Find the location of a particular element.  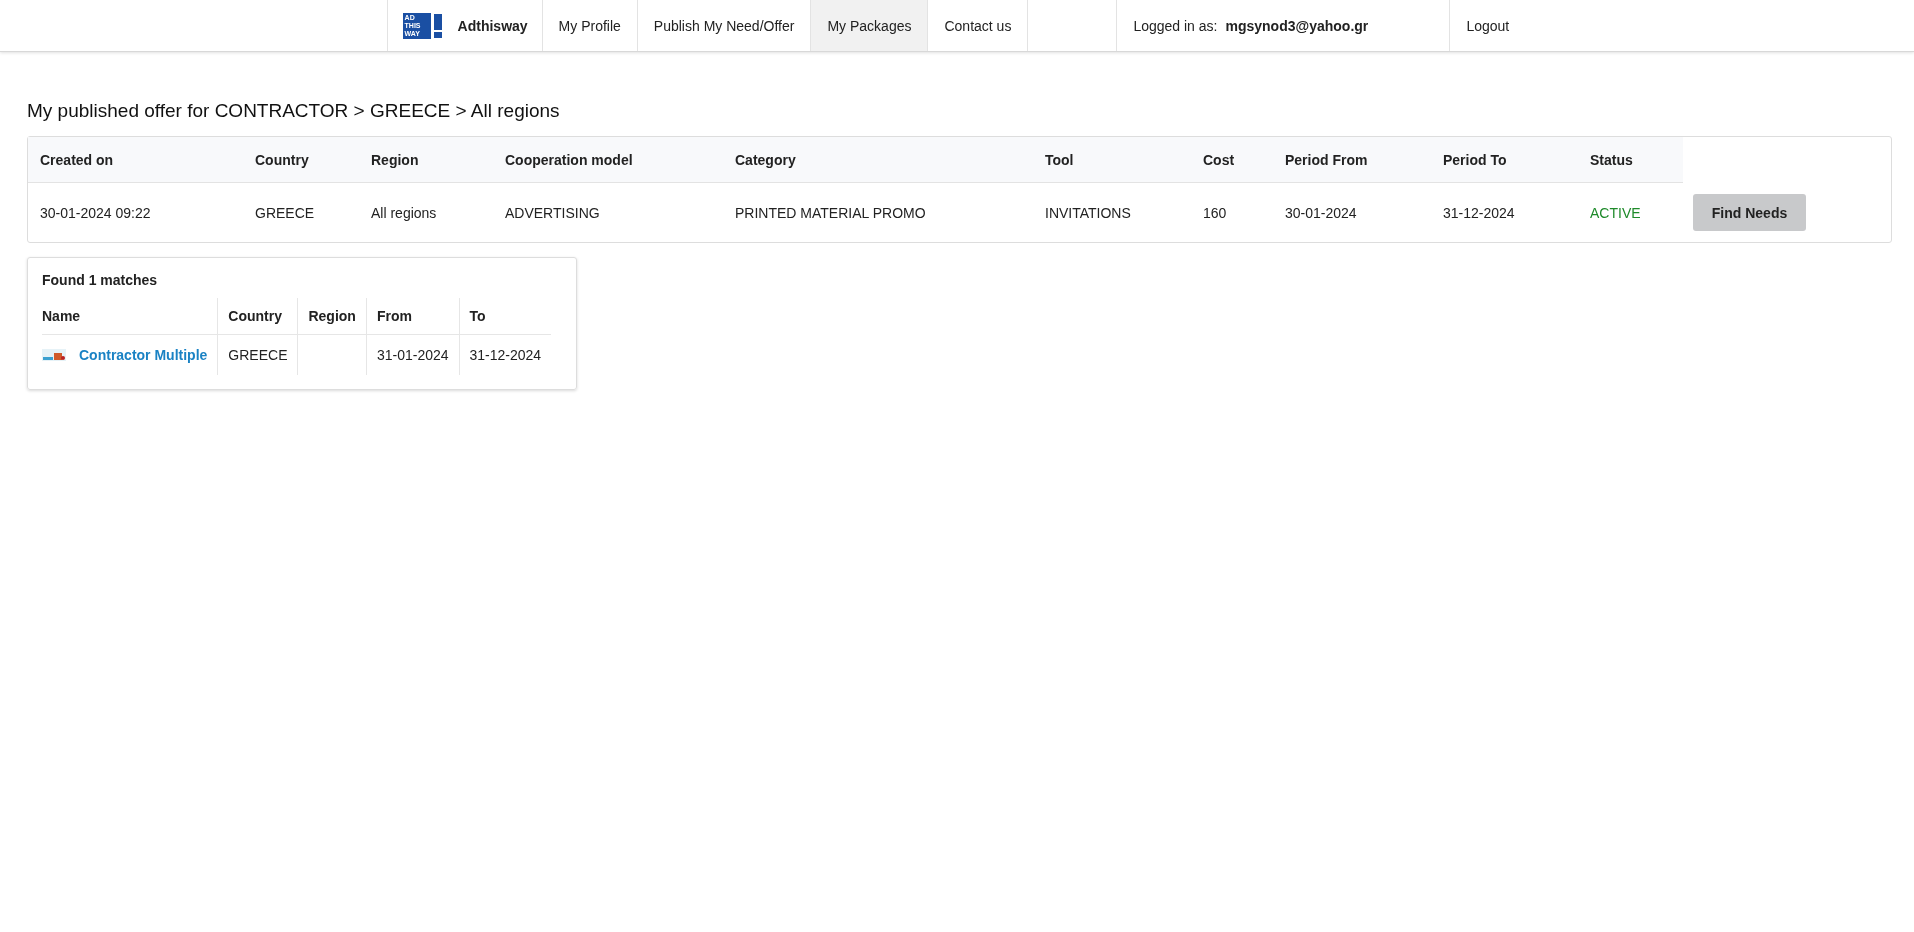

table-cell: 31-12-2024 is located at coordinates (505, 354).